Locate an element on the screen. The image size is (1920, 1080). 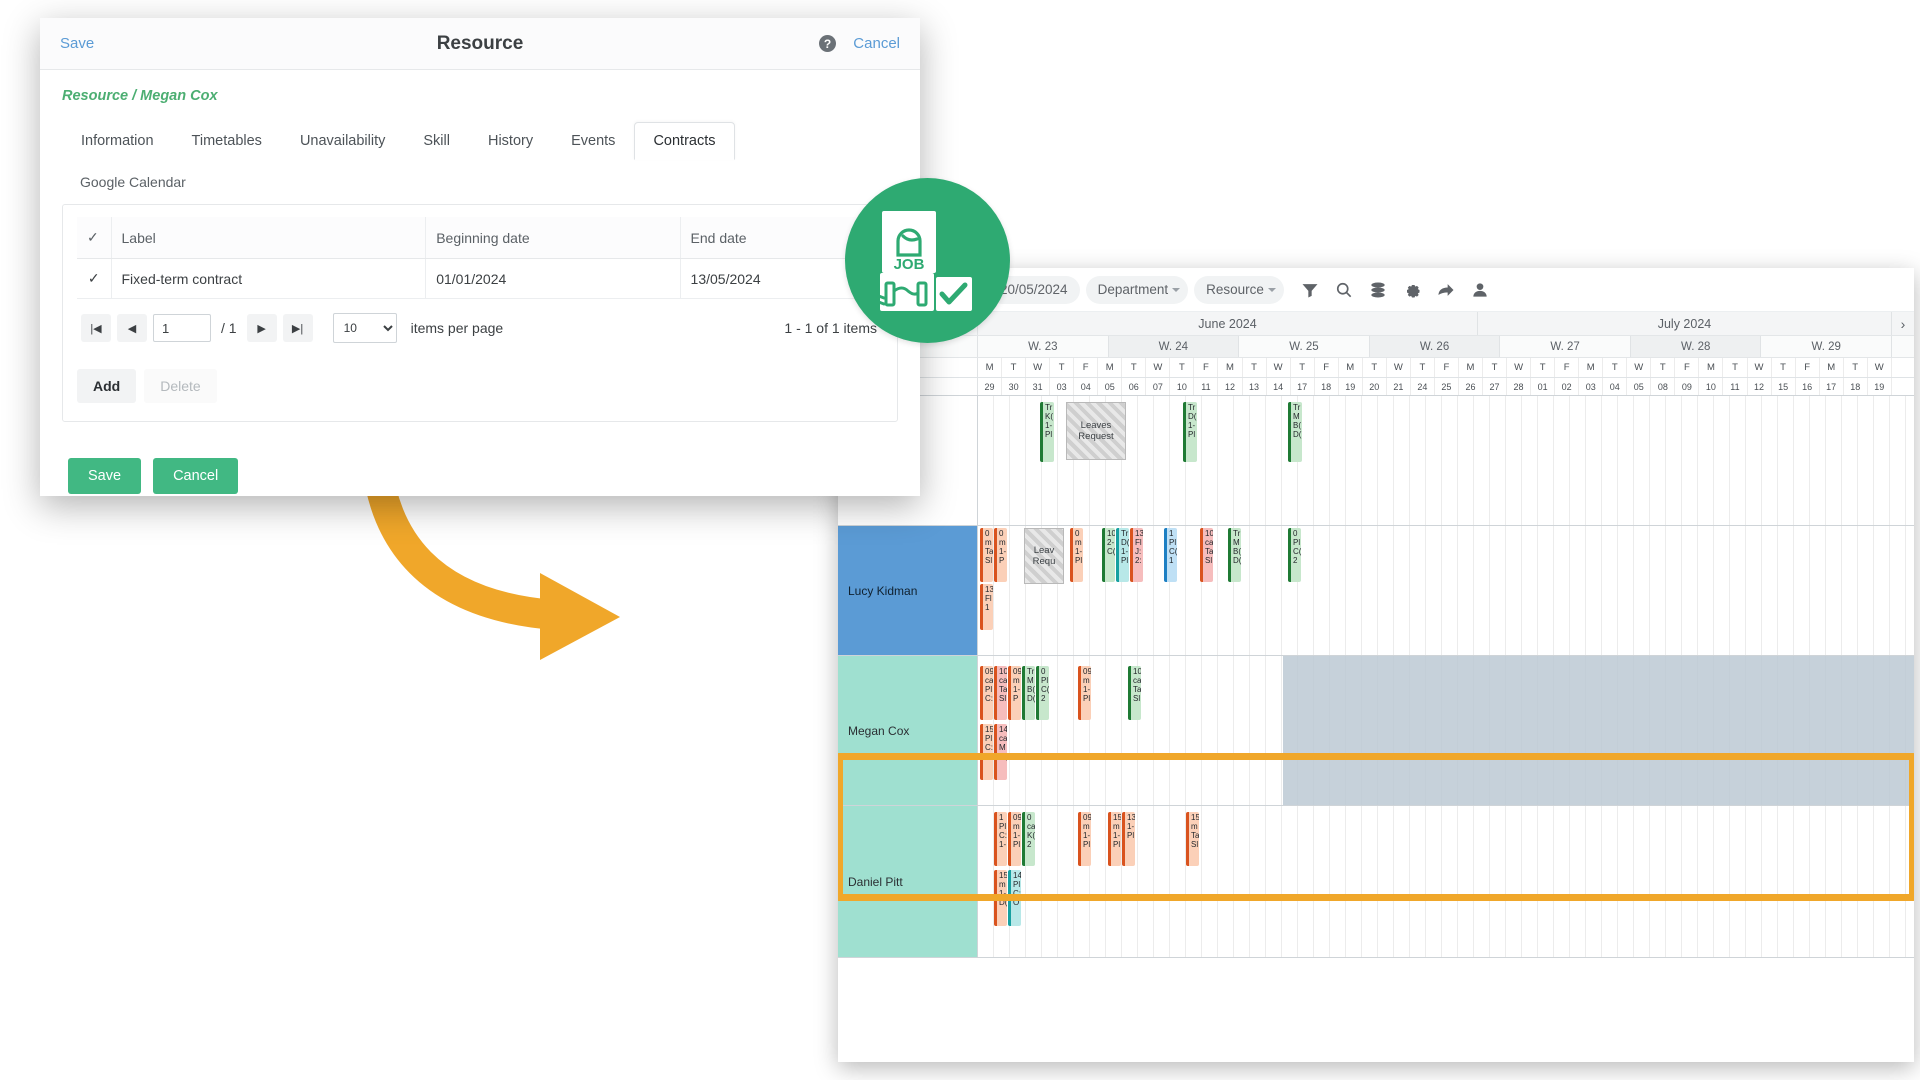
user-icon is located at coordinates (1480, 290).